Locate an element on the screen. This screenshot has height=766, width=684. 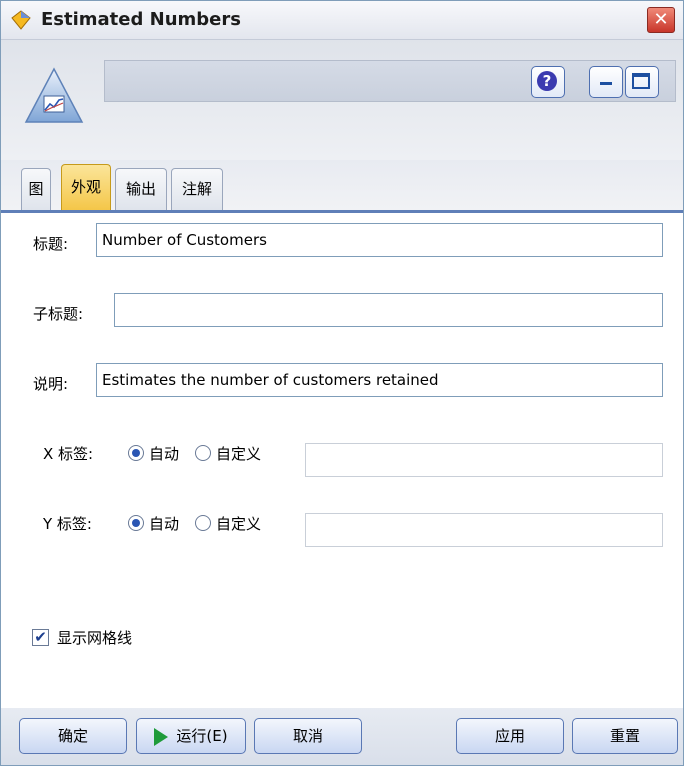
play-icon is located at coordinates (161, 736).